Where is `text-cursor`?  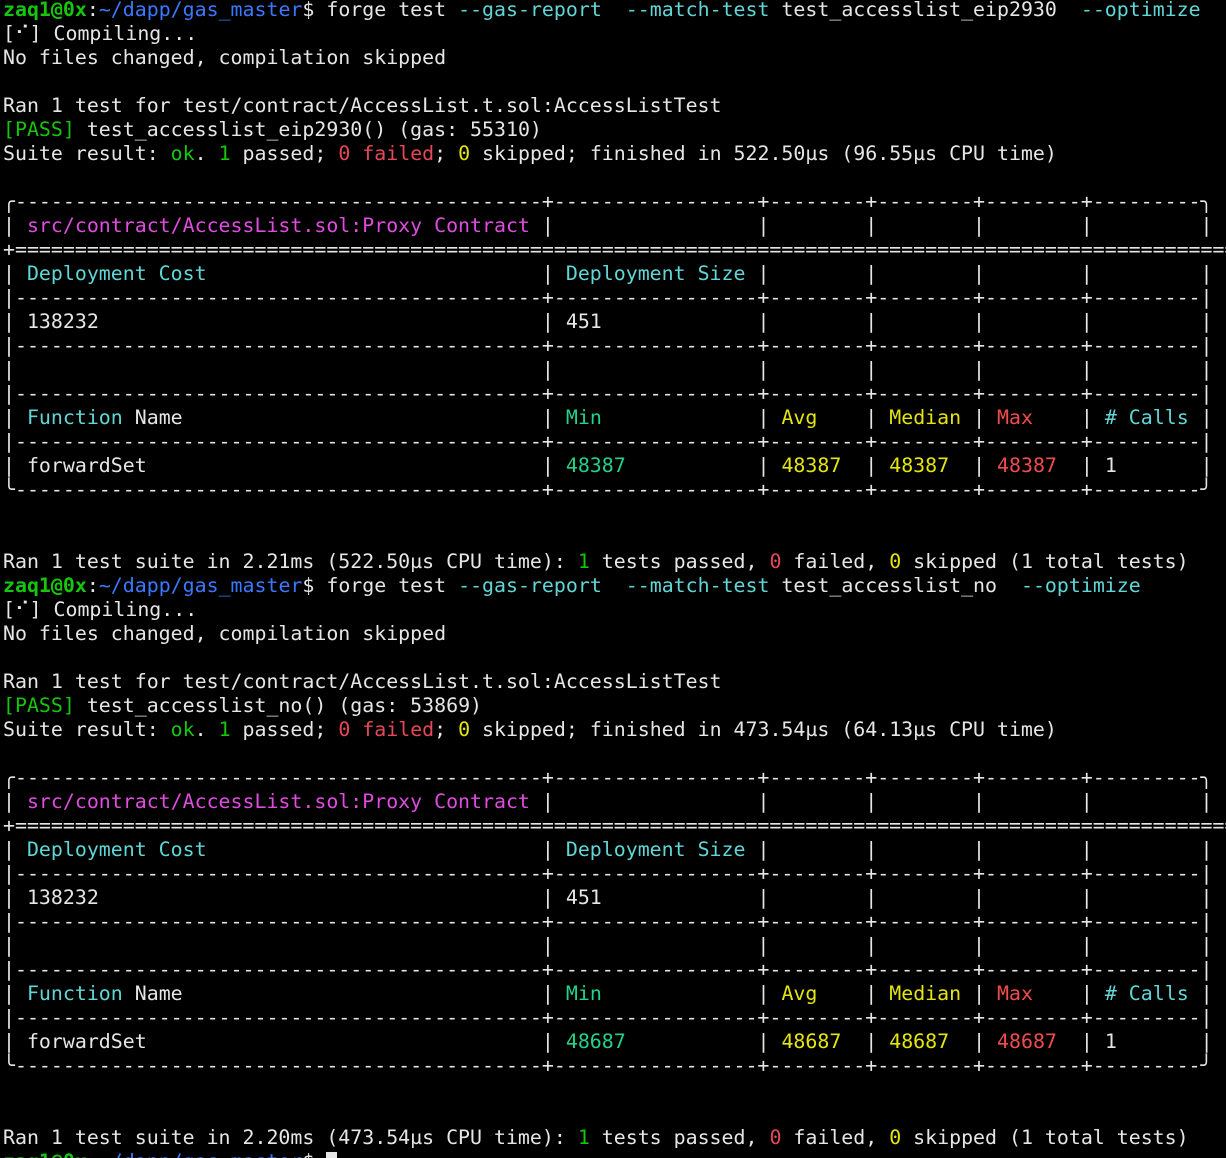 text-cursor is located at coordinates (332, 1155).